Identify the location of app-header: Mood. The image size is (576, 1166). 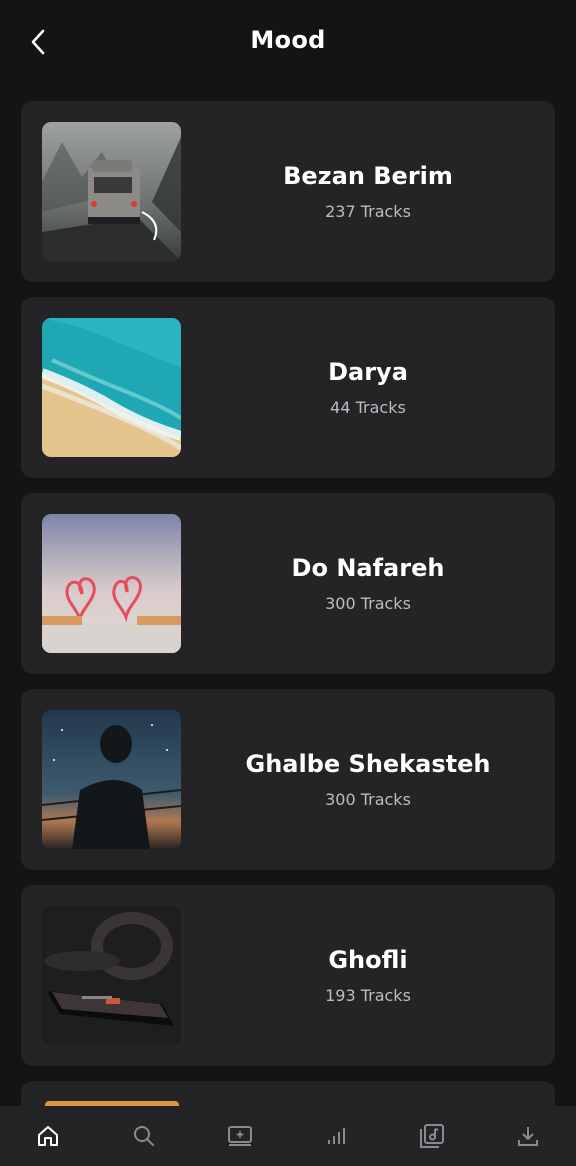
(288, 44).